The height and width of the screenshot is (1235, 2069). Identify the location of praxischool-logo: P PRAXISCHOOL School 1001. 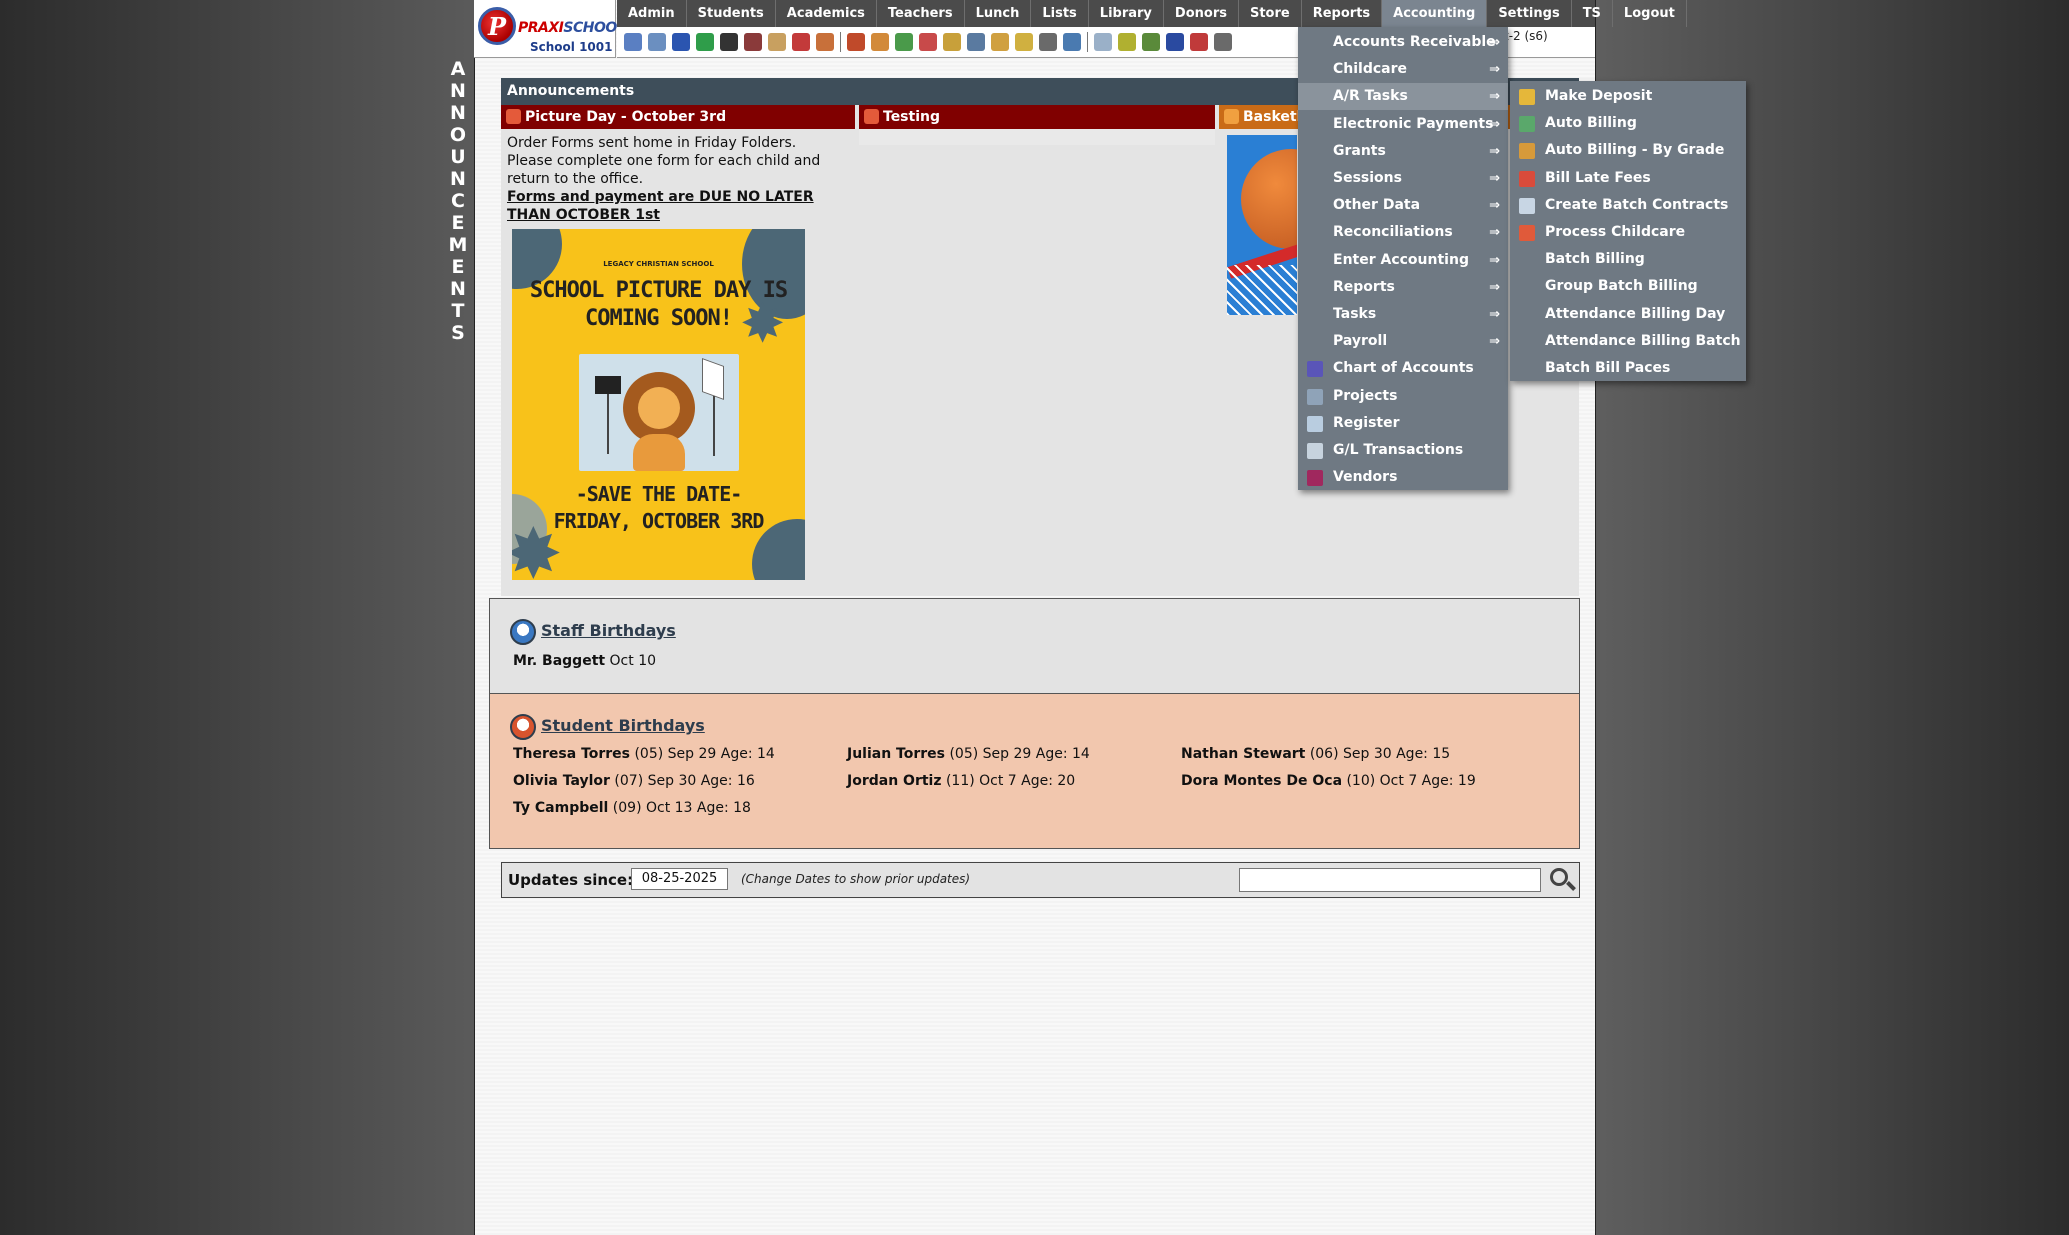
(550, 29).